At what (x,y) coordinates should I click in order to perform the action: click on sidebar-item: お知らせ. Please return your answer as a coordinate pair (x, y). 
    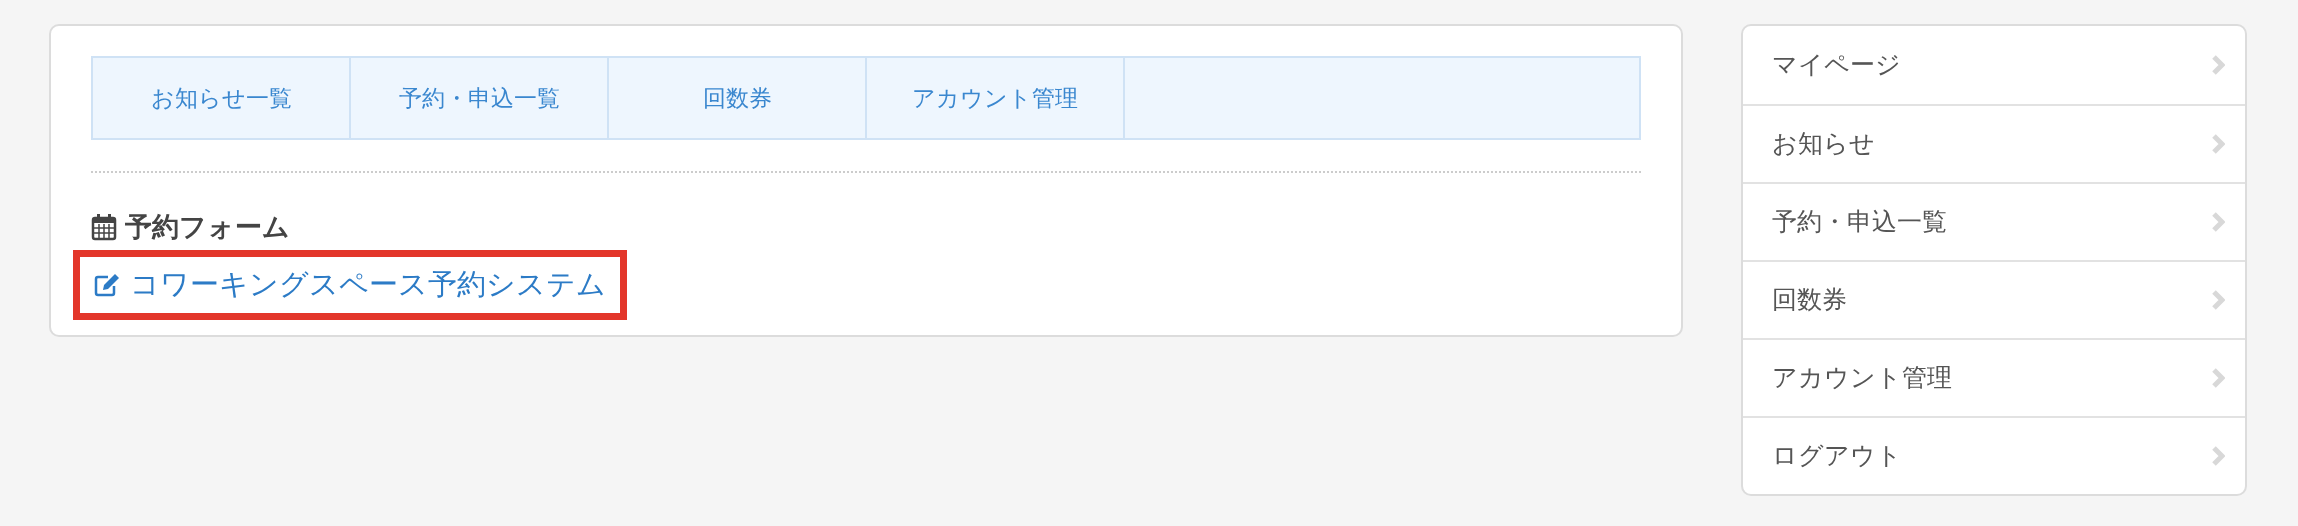
    Looking at the image, I should click on (1994, 143).